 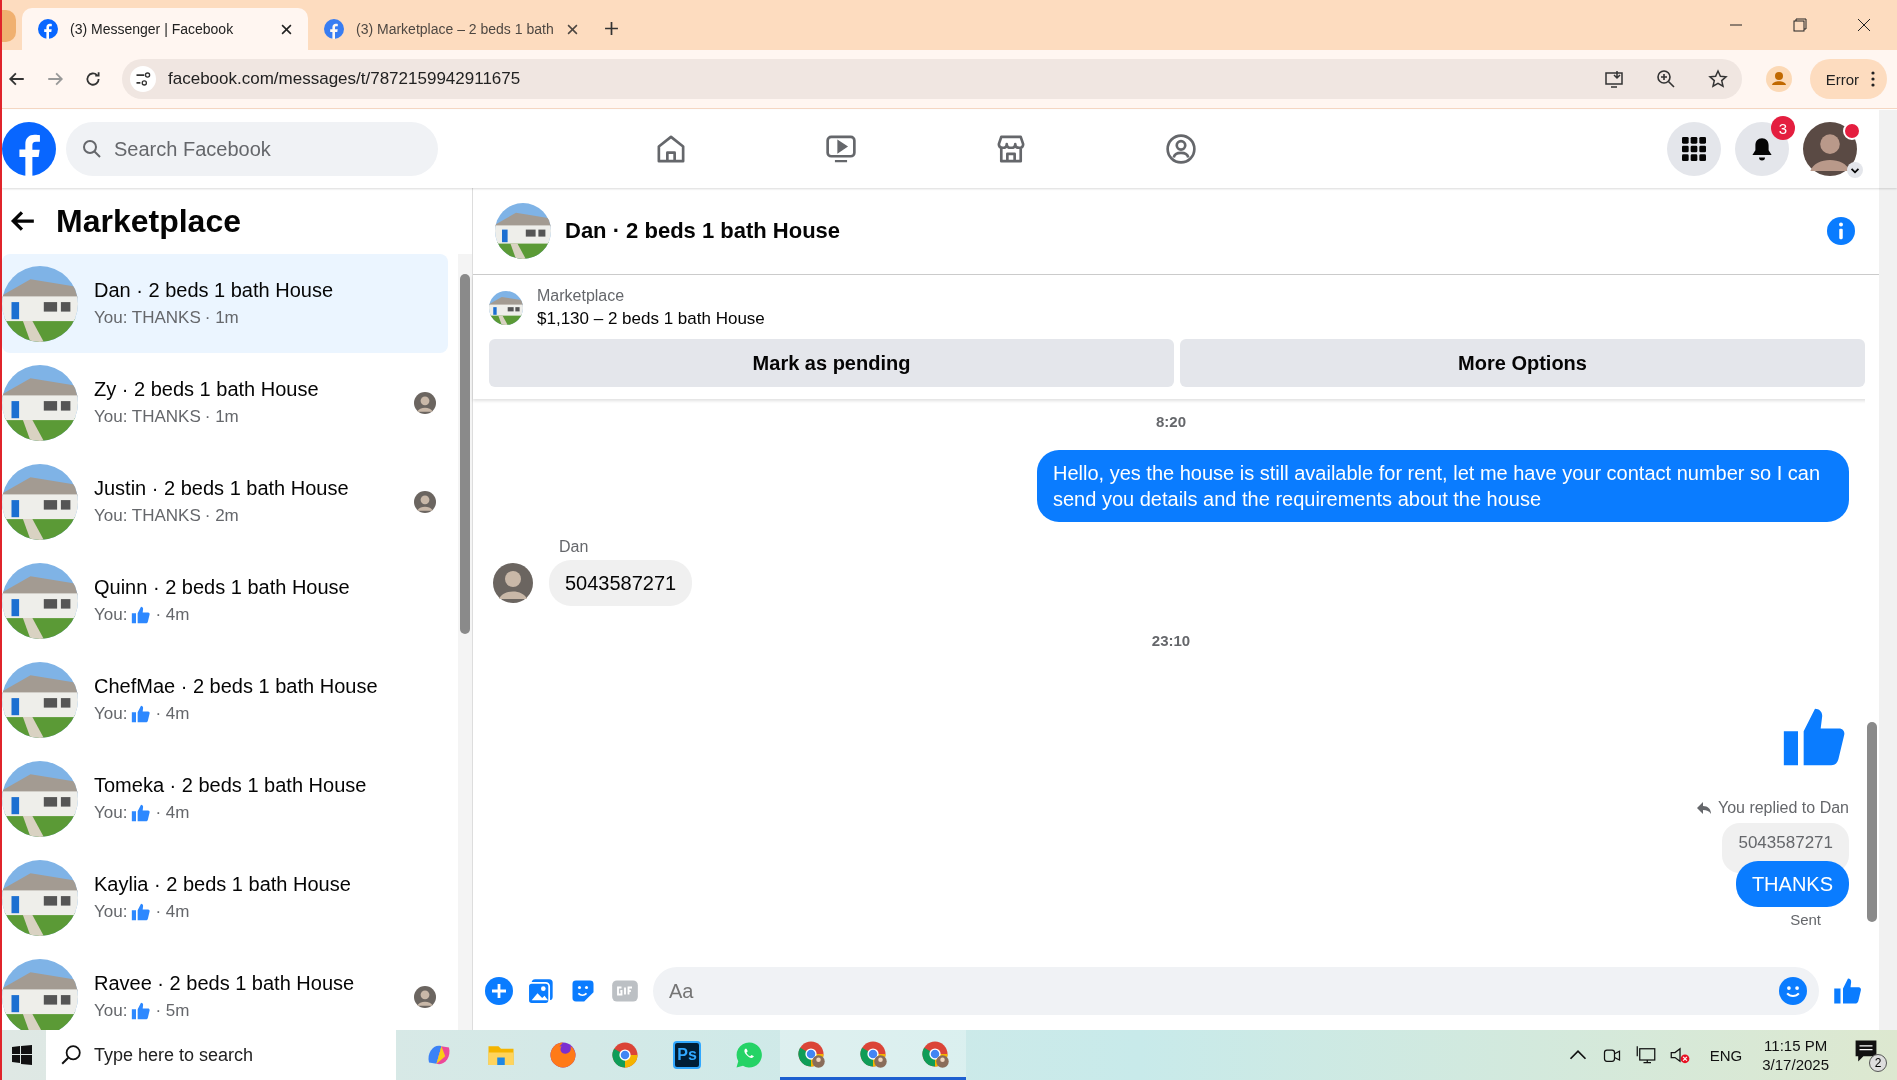 I want to click on notifications-button, so click(x=1762, y=149).